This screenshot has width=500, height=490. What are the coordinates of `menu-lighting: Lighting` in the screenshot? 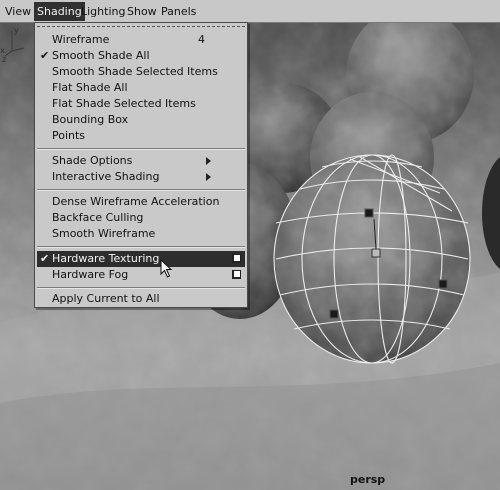 It's located at (103, 11).